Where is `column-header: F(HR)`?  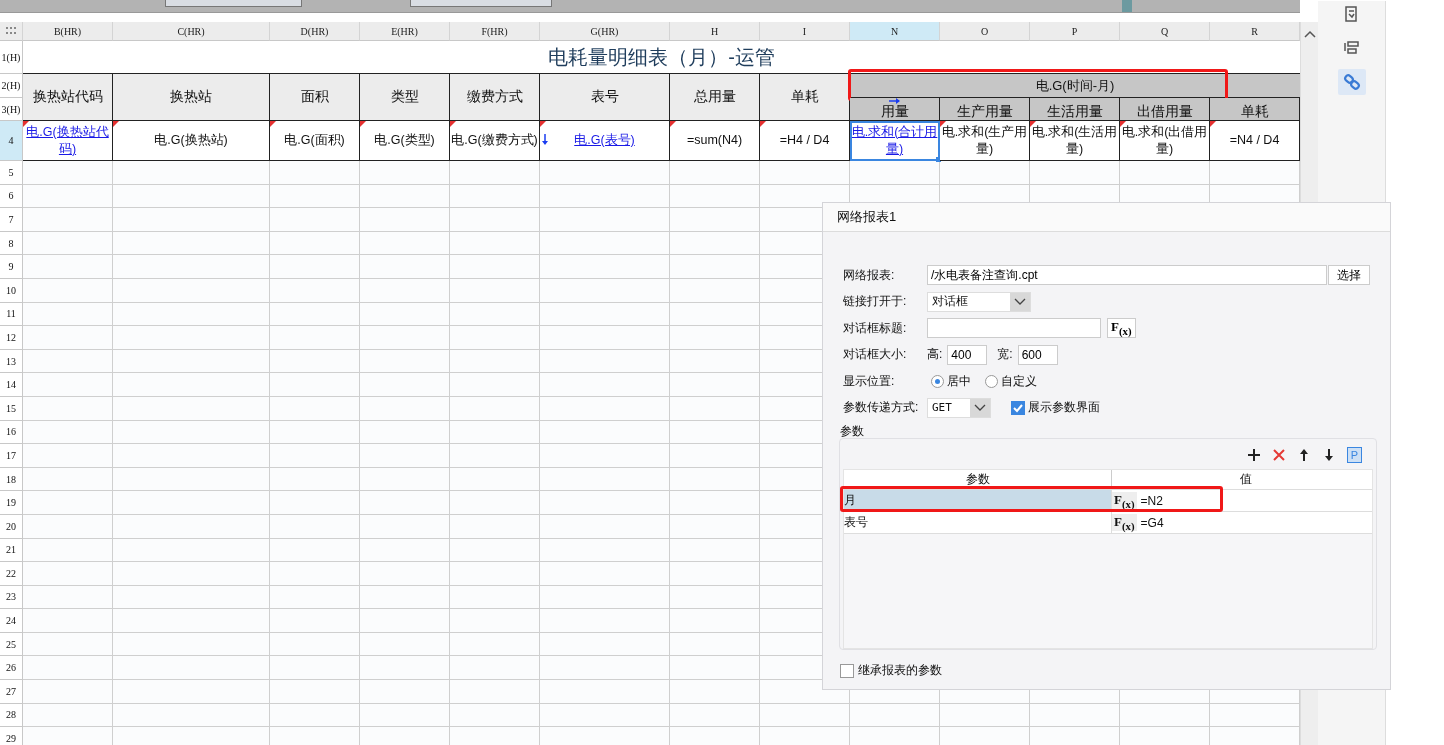
column-header: F(HR) is located at coordinates (495, 31).